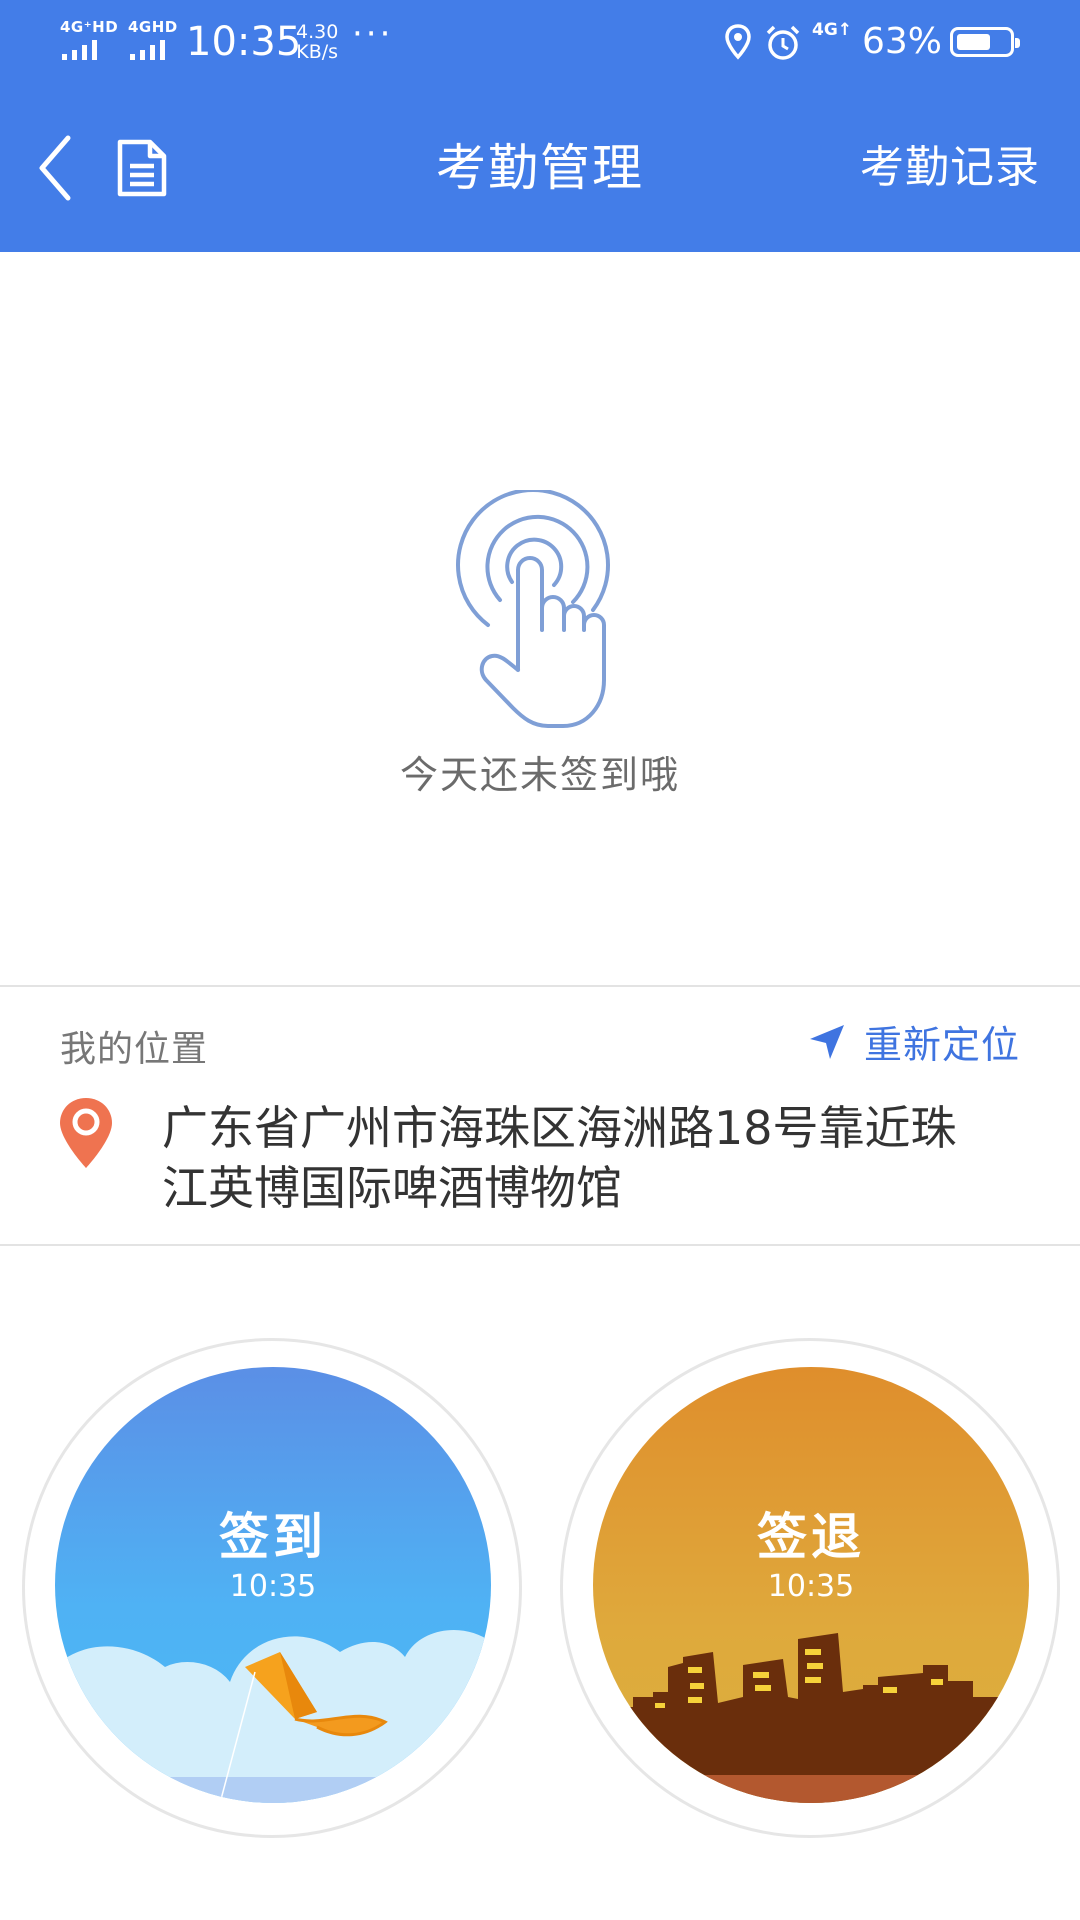 This screenshot has height=1920, width=1080. I want to click on check-in-circle: 签到 10:35, so click(273, 1585).